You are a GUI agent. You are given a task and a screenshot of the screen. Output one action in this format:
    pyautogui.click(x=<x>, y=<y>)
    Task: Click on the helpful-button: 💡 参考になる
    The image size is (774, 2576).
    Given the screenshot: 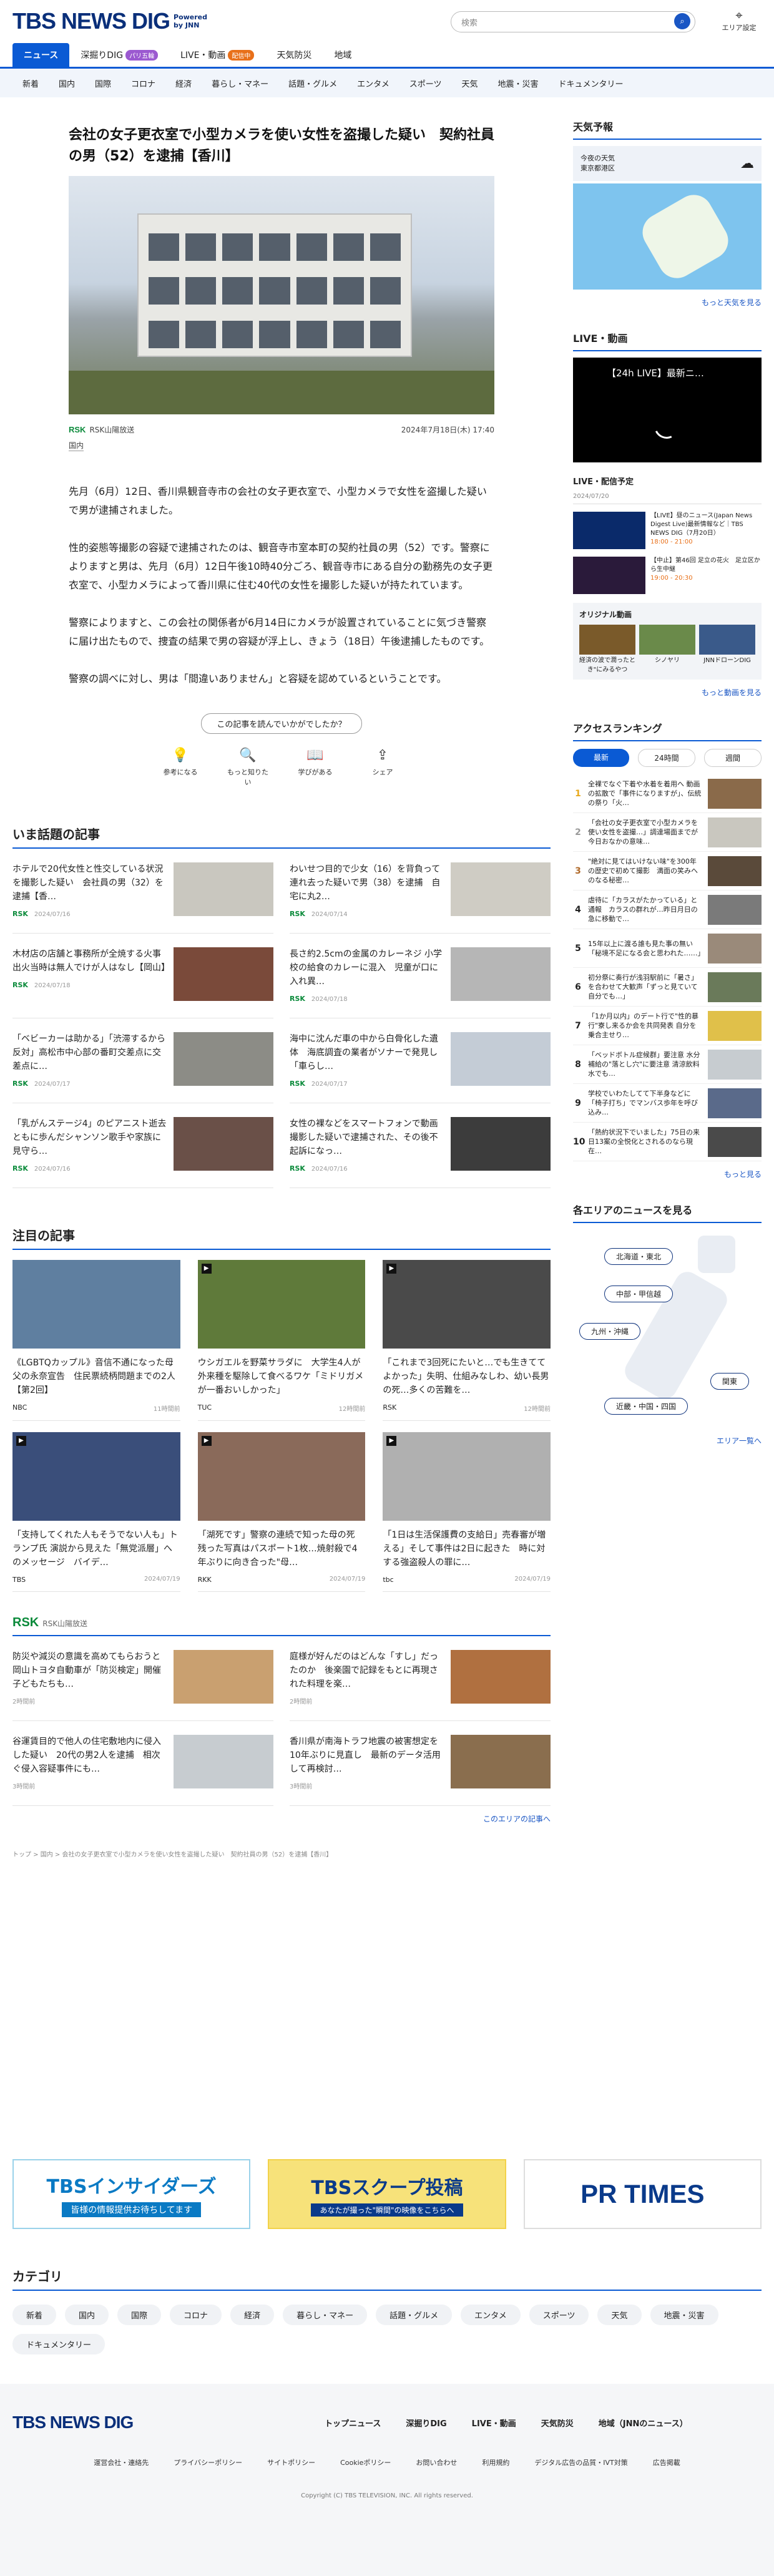 What is the action you would take?
    pyautogui.click(x=180, y=767)
    